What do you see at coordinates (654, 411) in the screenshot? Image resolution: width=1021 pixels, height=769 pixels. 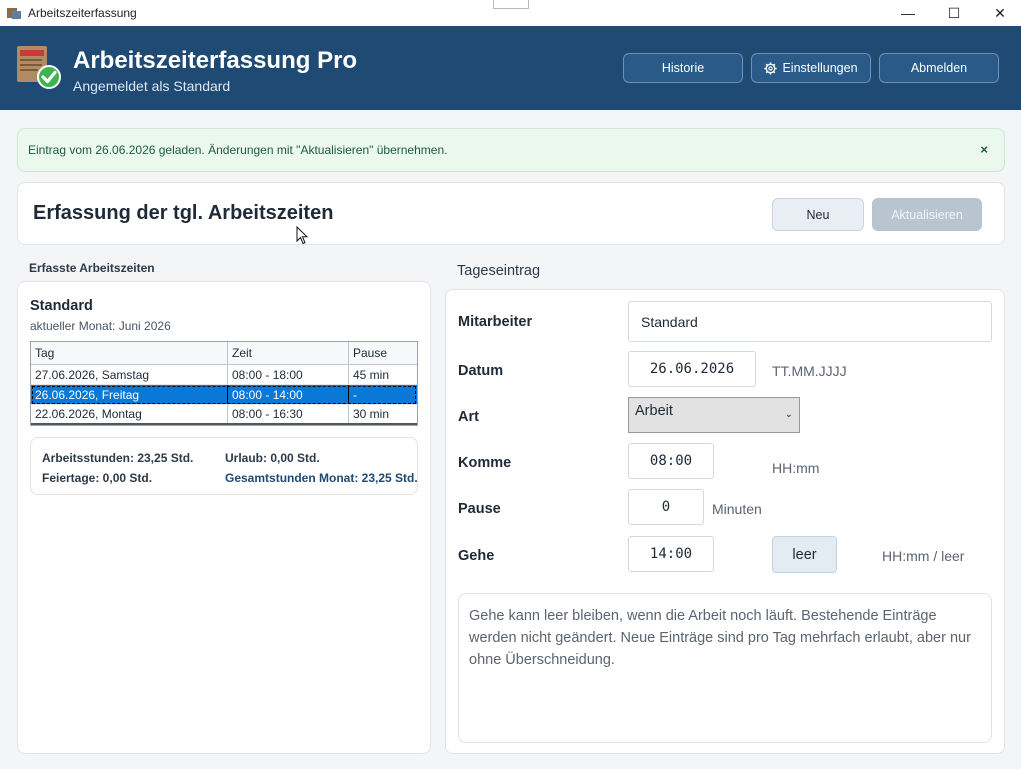 I see `type-select-value: Arbeit` at bounding box center [654, 411].